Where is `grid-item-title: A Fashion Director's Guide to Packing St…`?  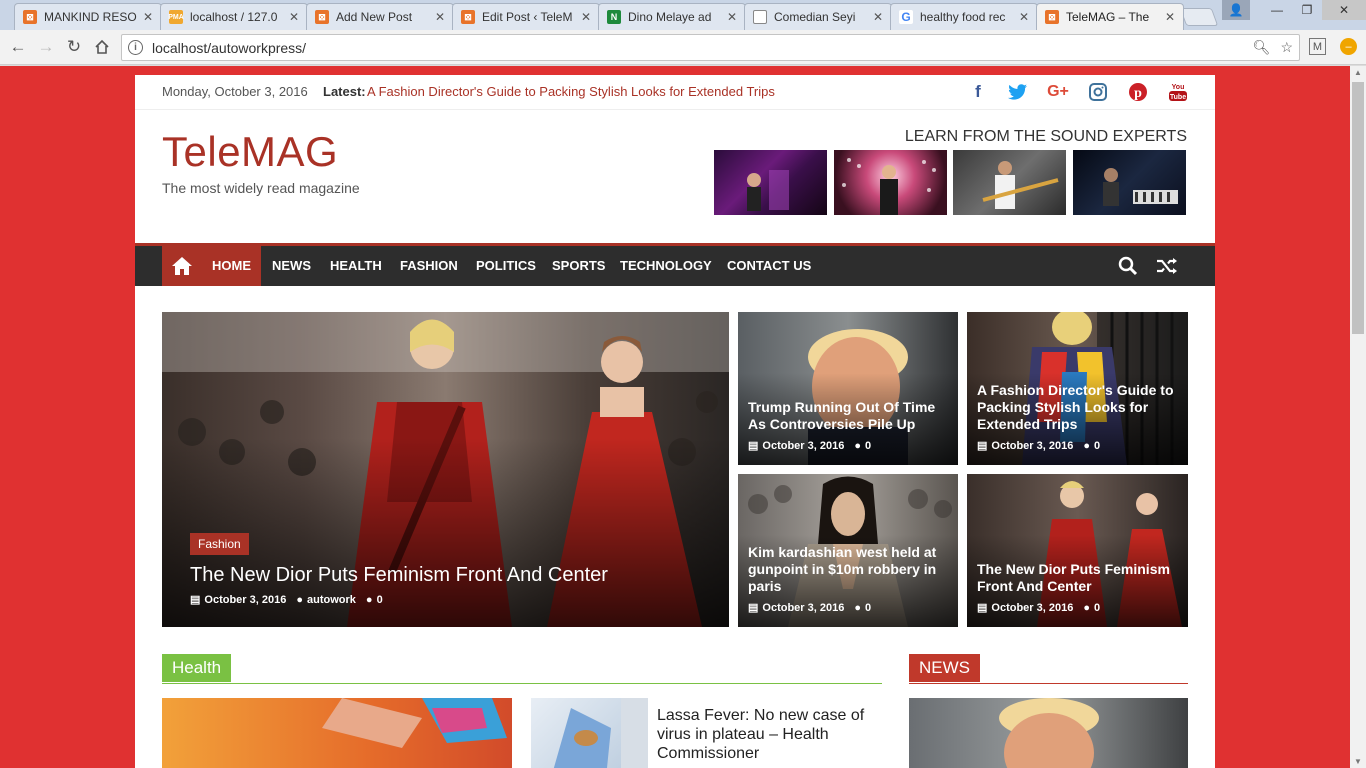
grid-item-title: A Fashion Director's Guide to Packing St… is located at coordinates (1078, 407).